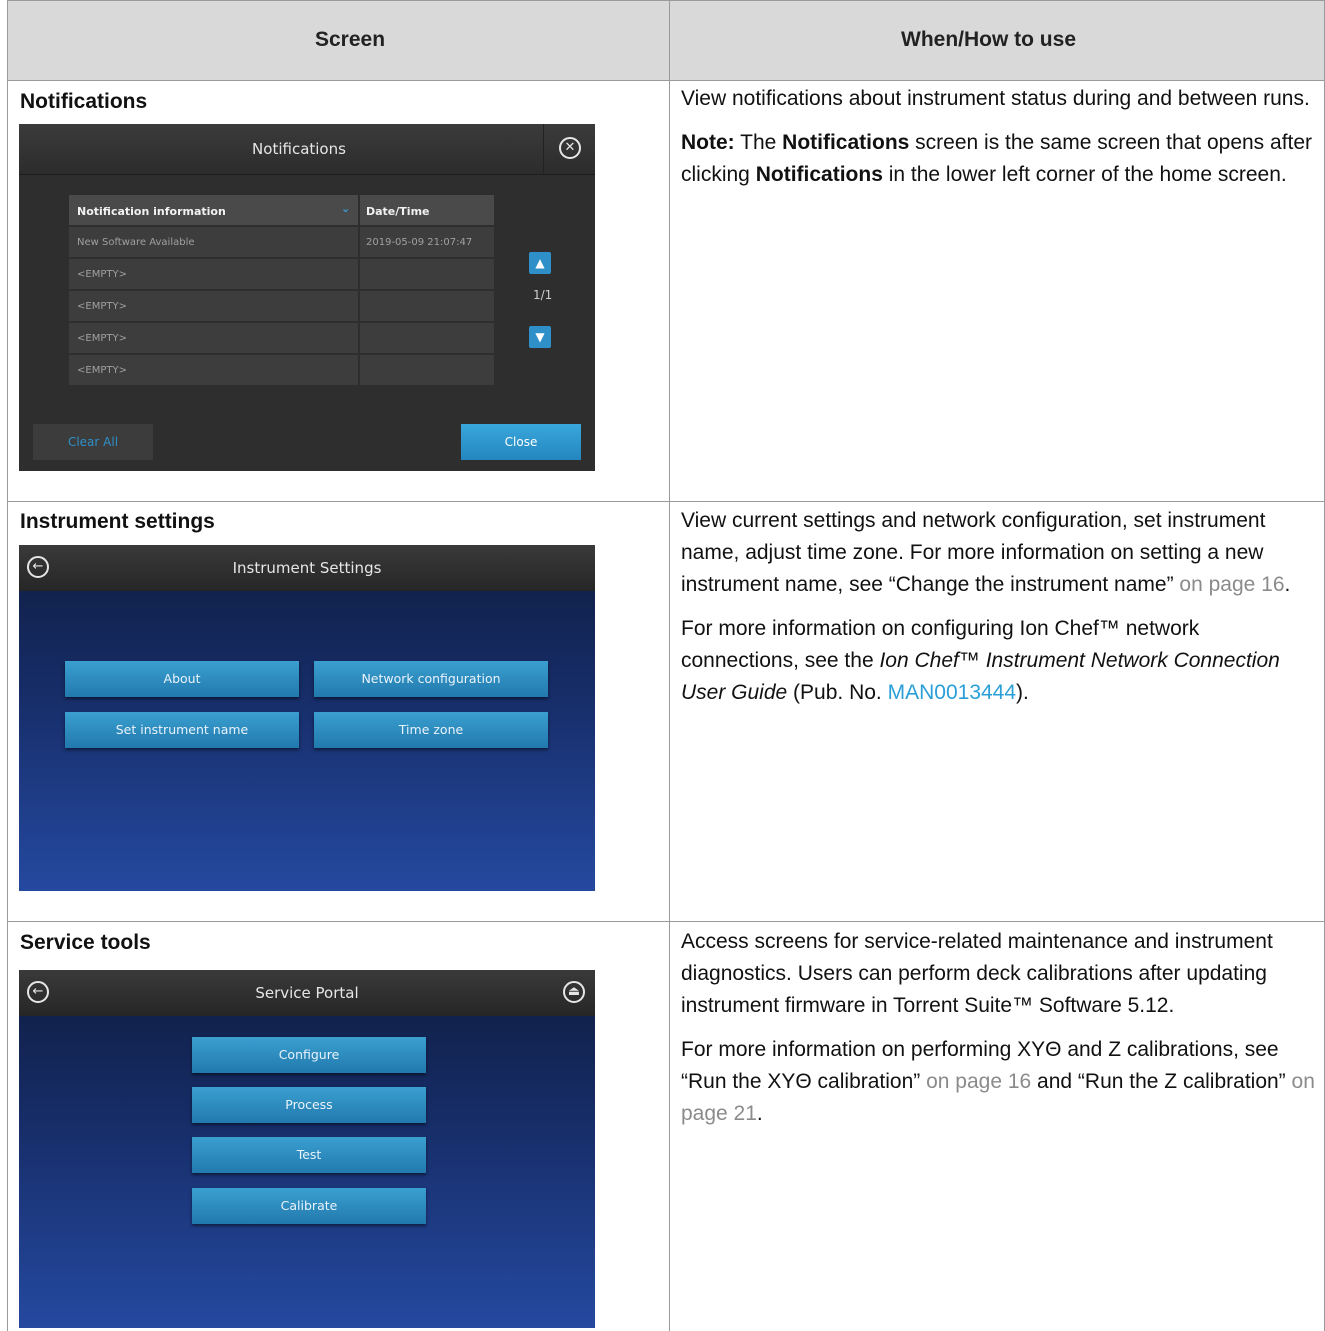 The height and width of the screenshot is (1331, 1325). I want to click on page-indicator: 1/1, so click(543, 295).